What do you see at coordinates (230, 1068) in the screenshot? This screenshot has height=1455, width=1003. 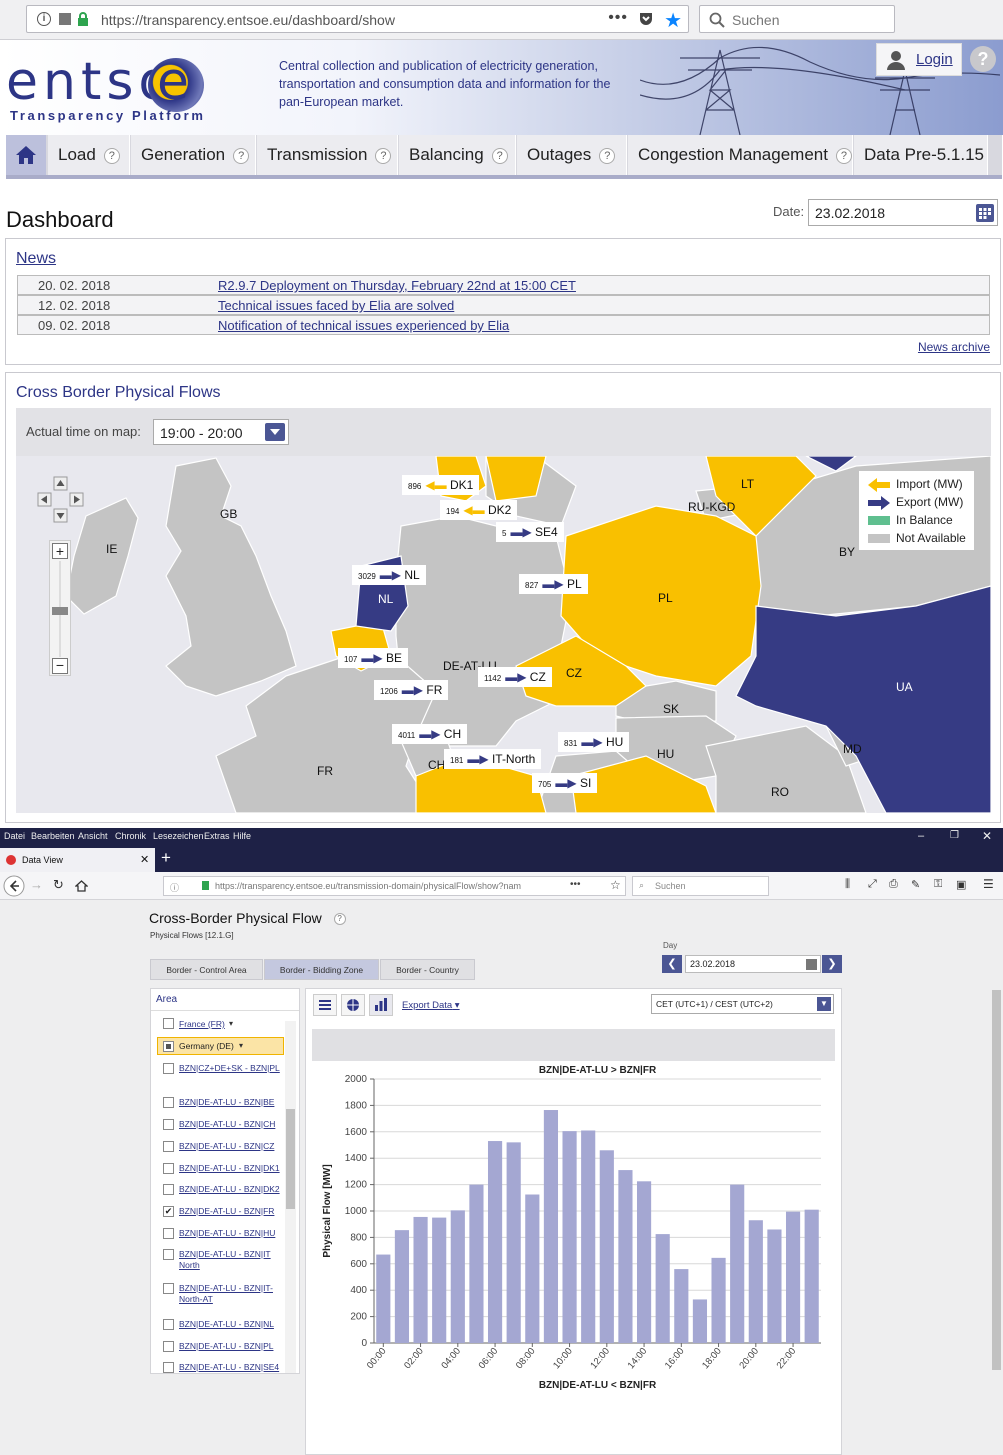 I see `area-item-label: BZN|CZ+DE+SK - BZN|PL` at bounding box center [230, 1068].